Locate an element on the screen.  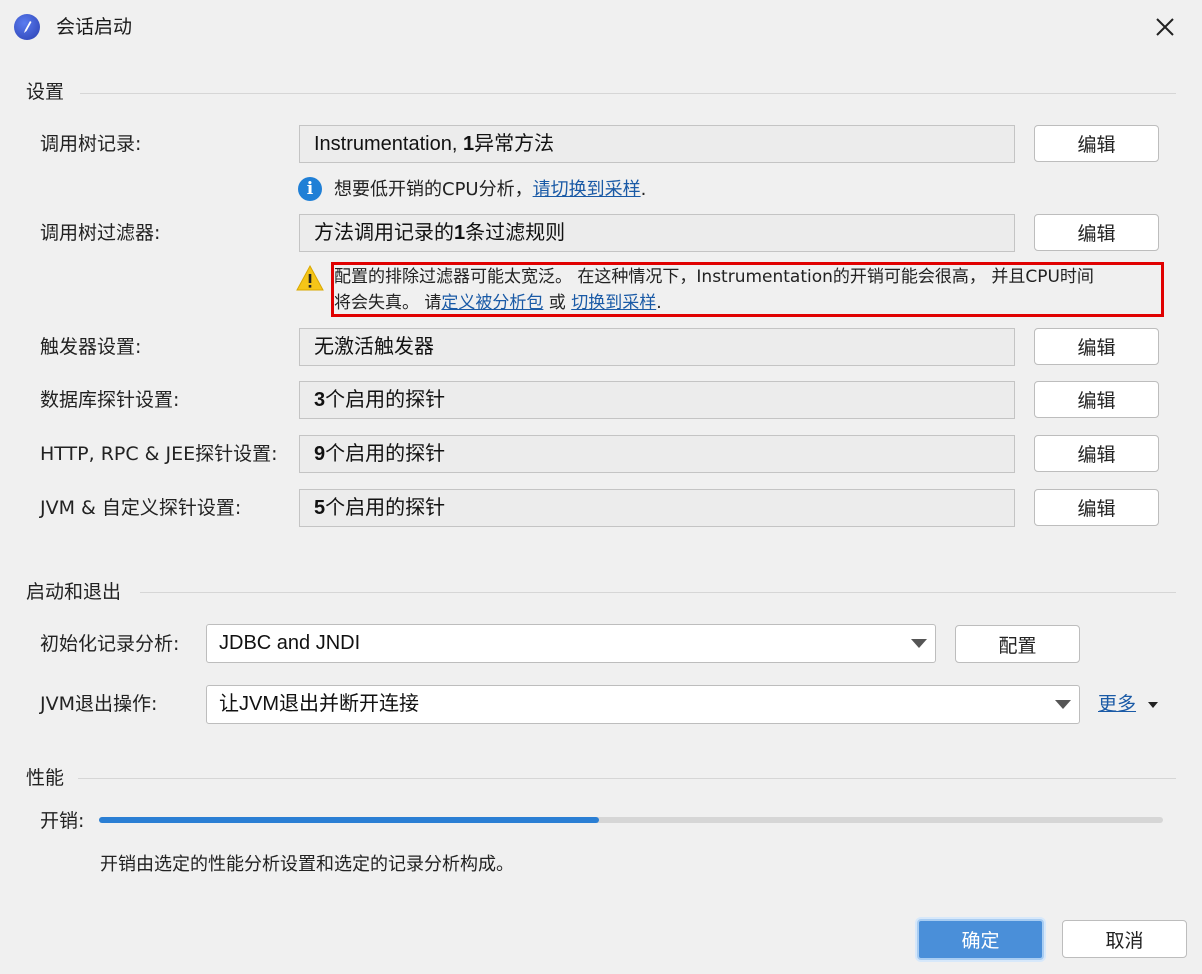
close-icon is located at coordinates (1165, 27).